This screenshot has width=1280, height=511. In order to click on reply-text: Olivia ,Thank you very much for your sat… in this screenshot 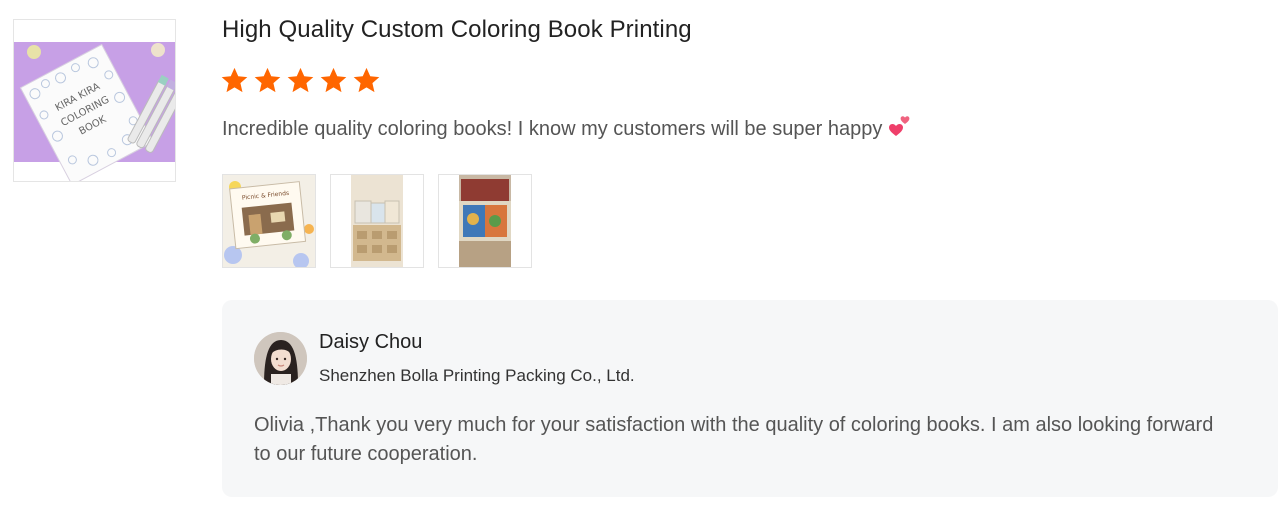, I will do `click(734, 439)`.